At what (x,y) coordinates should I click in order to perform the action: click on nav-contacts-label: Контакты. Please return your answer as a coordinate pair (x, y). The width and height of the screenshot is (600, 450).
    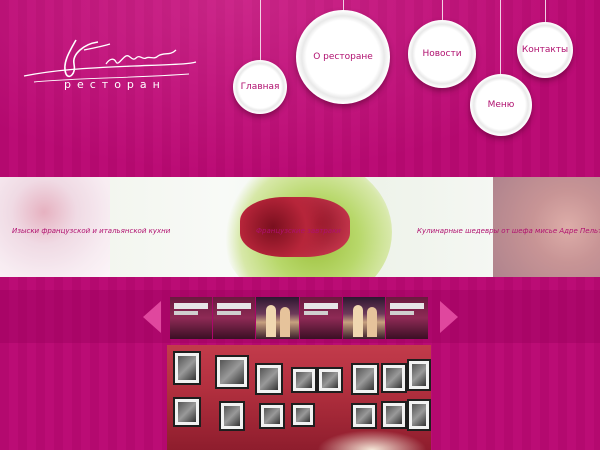
    Looking at the image, I should click on (545, 50).